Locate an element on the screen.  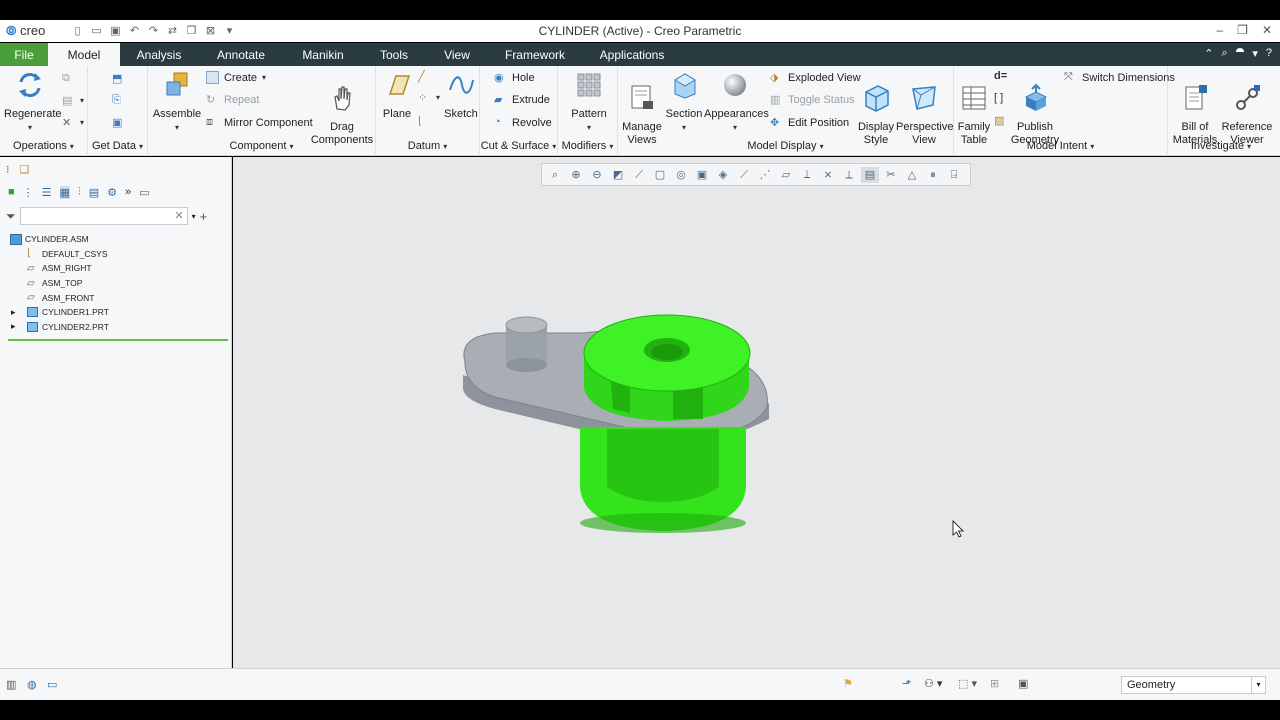
search-options-dropdown-icon: ▾ is located at coordinates (194, 216).